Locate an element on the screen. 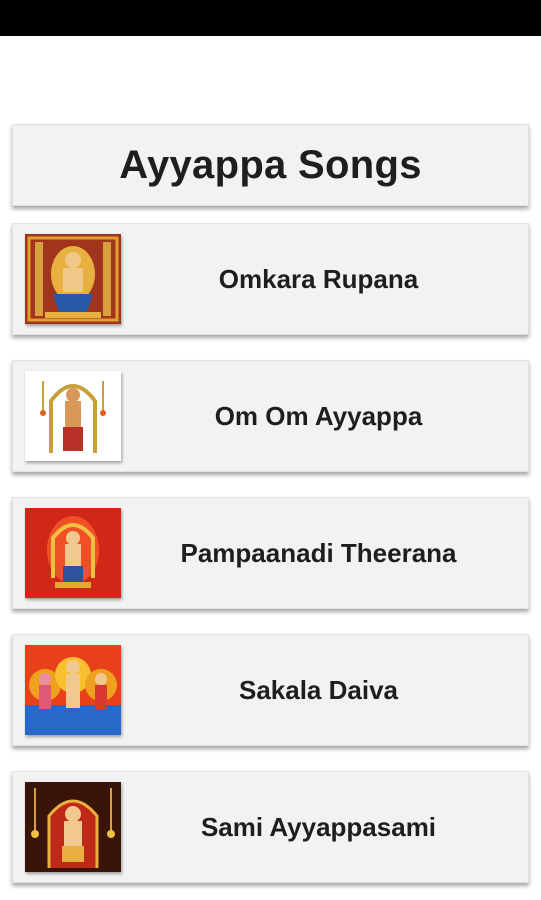  page-title: Ayyappa Songs is located at coordinates (270, 164).